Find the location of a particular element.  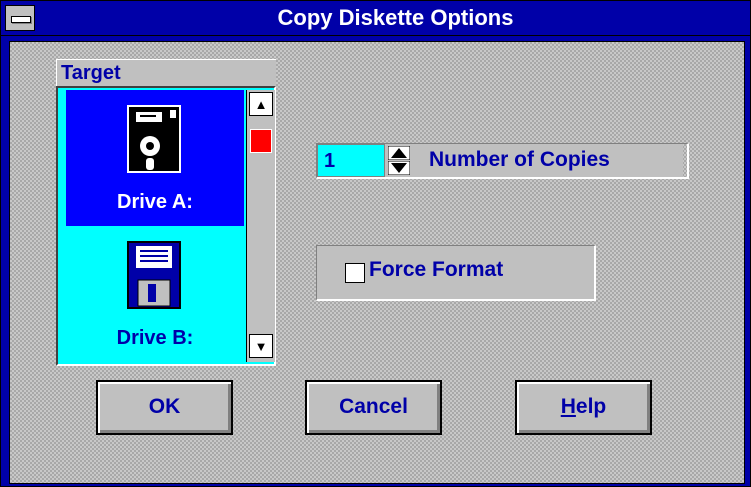

drive-b-item: Drive B: is located at coordinates (155, 294).